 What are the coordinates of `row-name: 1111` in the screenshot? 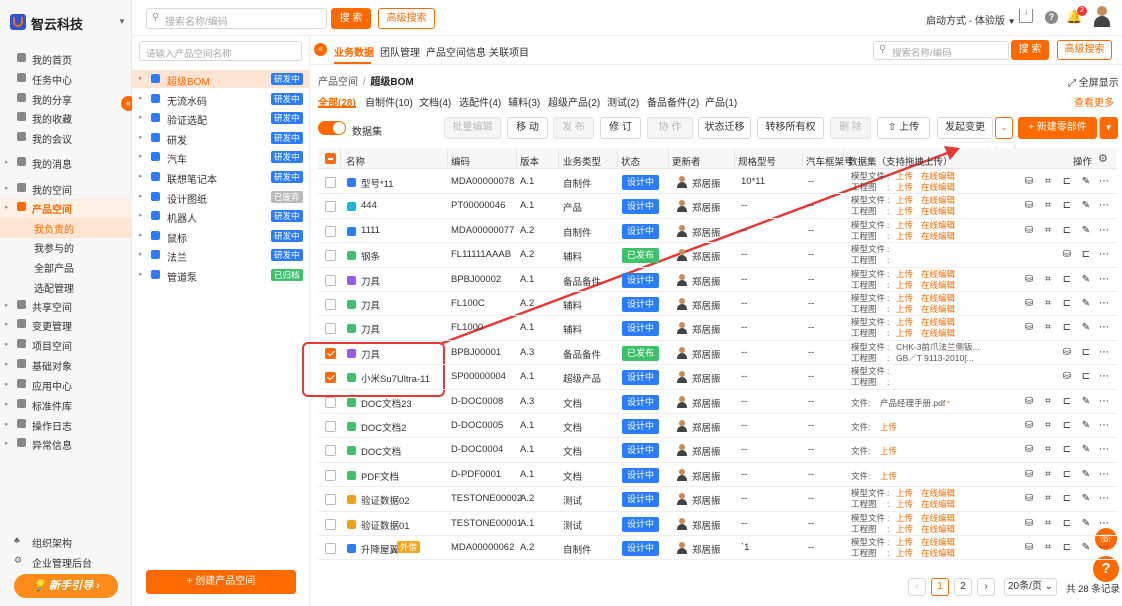 It's located at (370, 230).